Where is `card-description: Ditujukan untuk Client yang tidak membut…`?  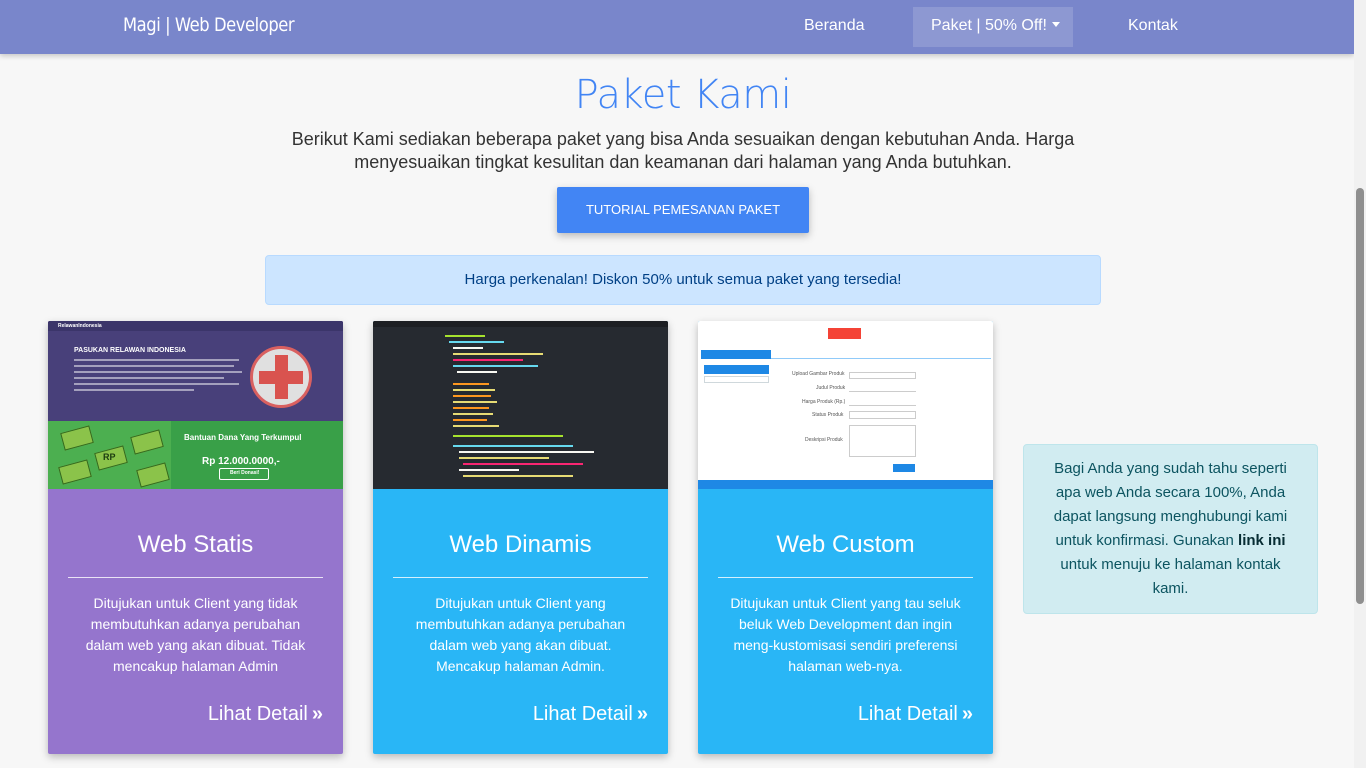 card-description: Ditujukan untuk Client yang tidak membut… is located at coordinates (195, 634).